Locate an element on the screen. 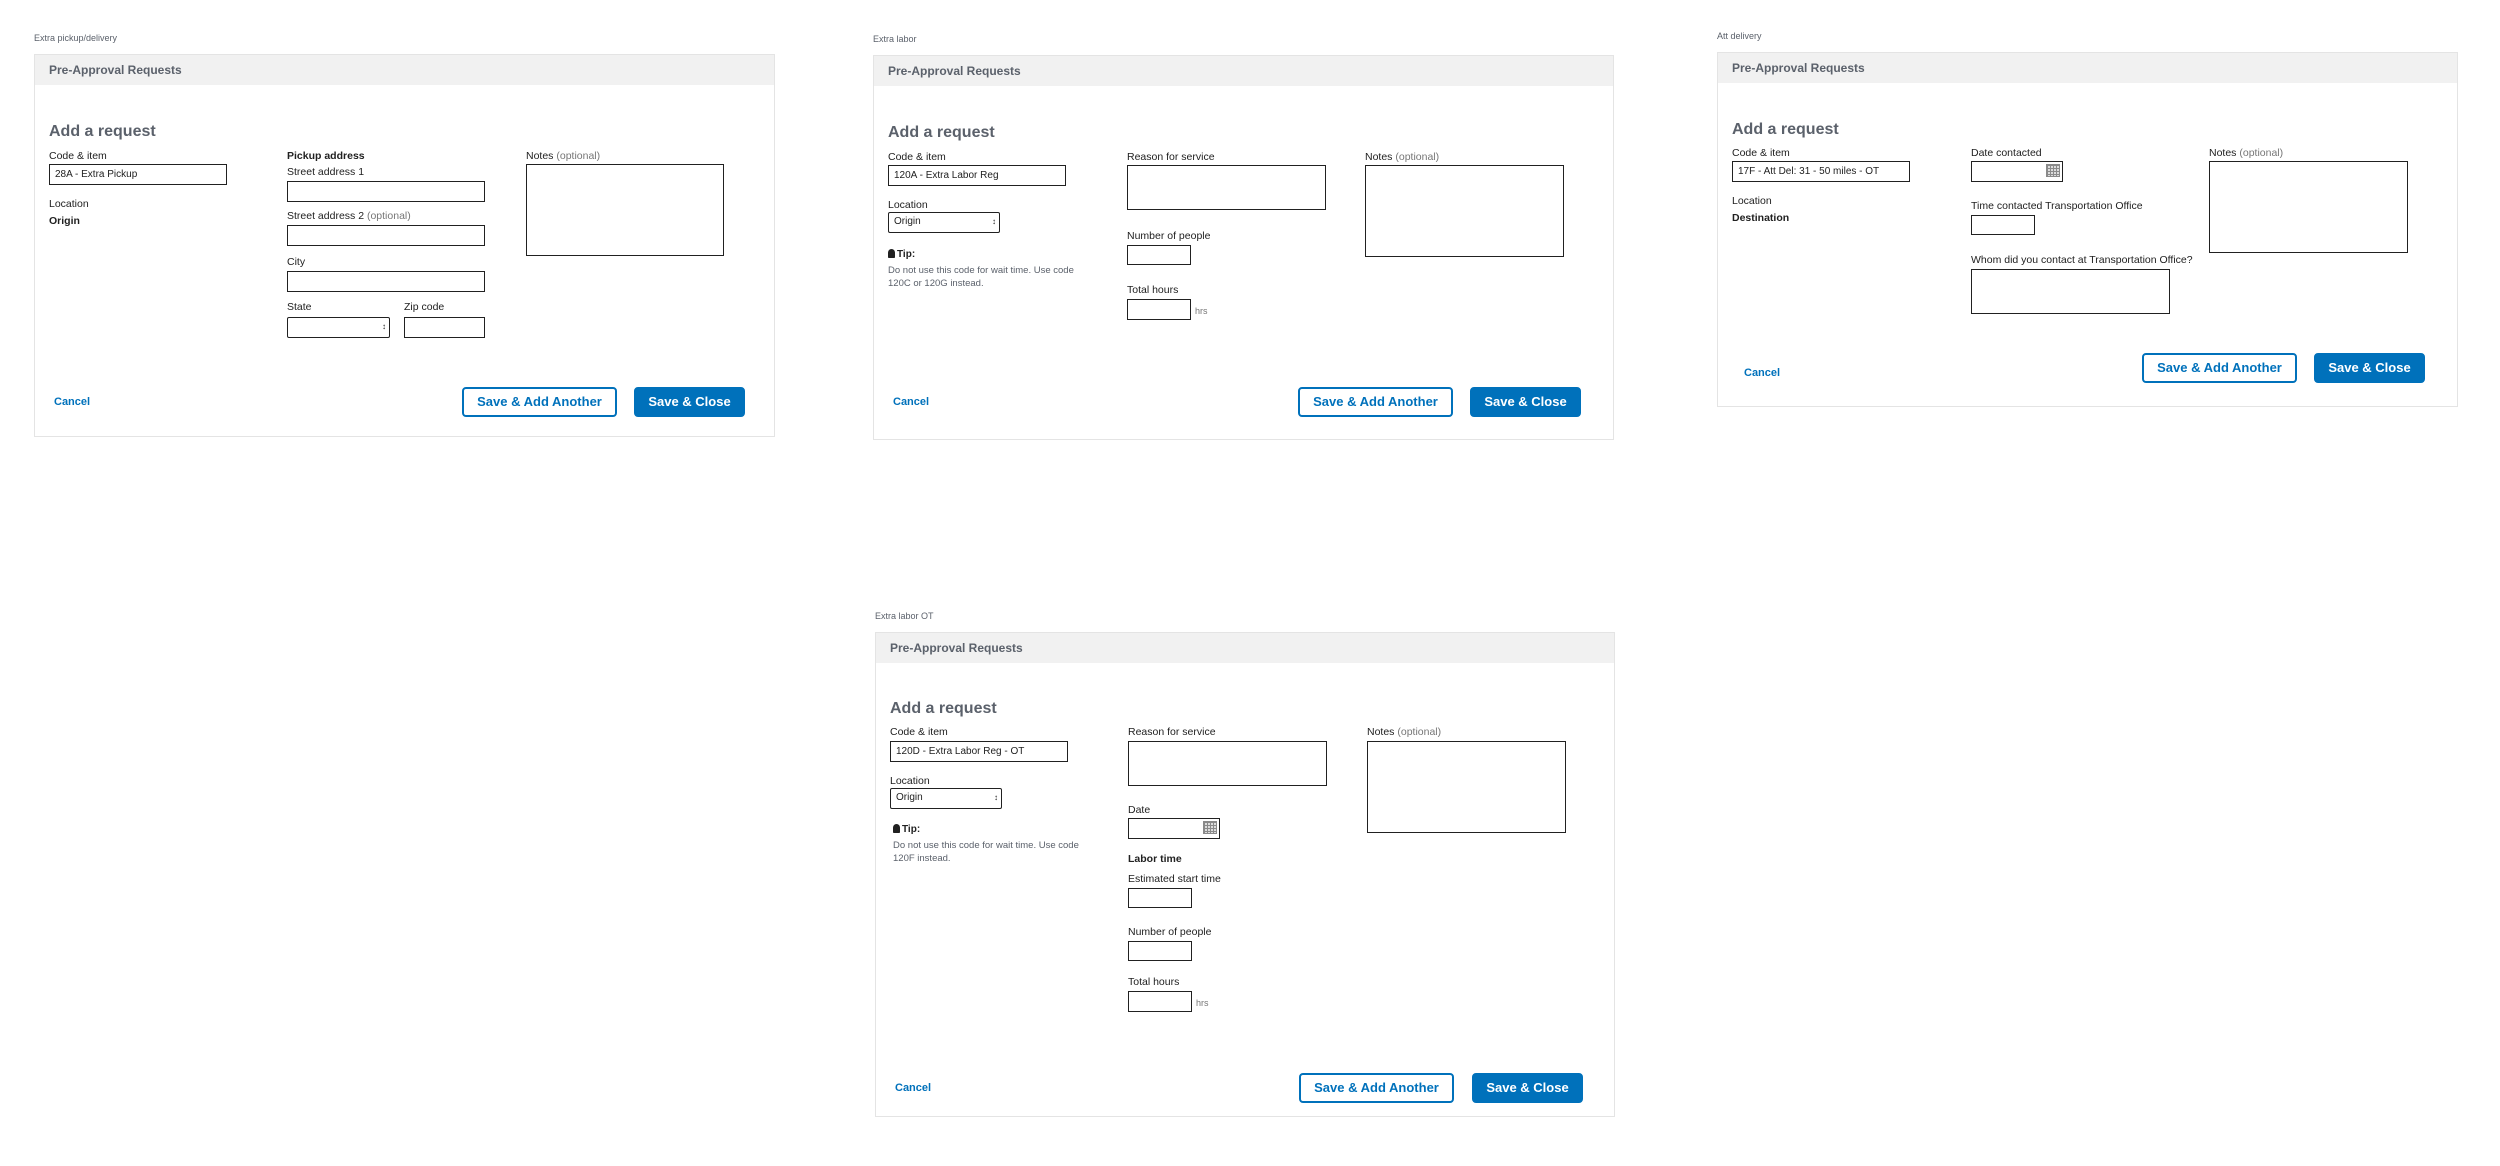 The height and width of the screenshot is (1166, 2500). time-contacted-label: Time contacted Transportation Office is located at coordinates (2057, 206).